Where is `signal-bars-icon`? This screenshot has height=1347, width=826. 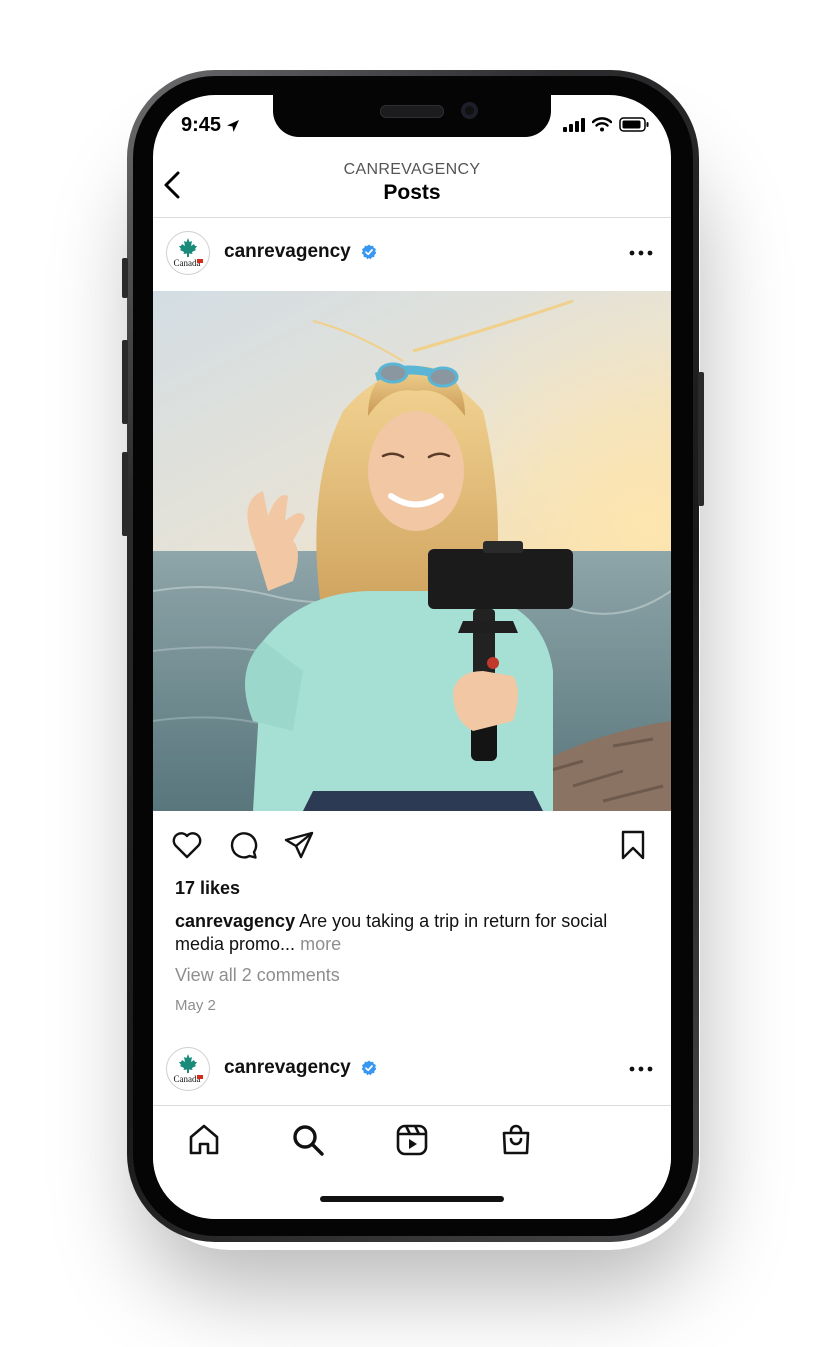
signal-bars-icon is located at coordinates (574, 124).